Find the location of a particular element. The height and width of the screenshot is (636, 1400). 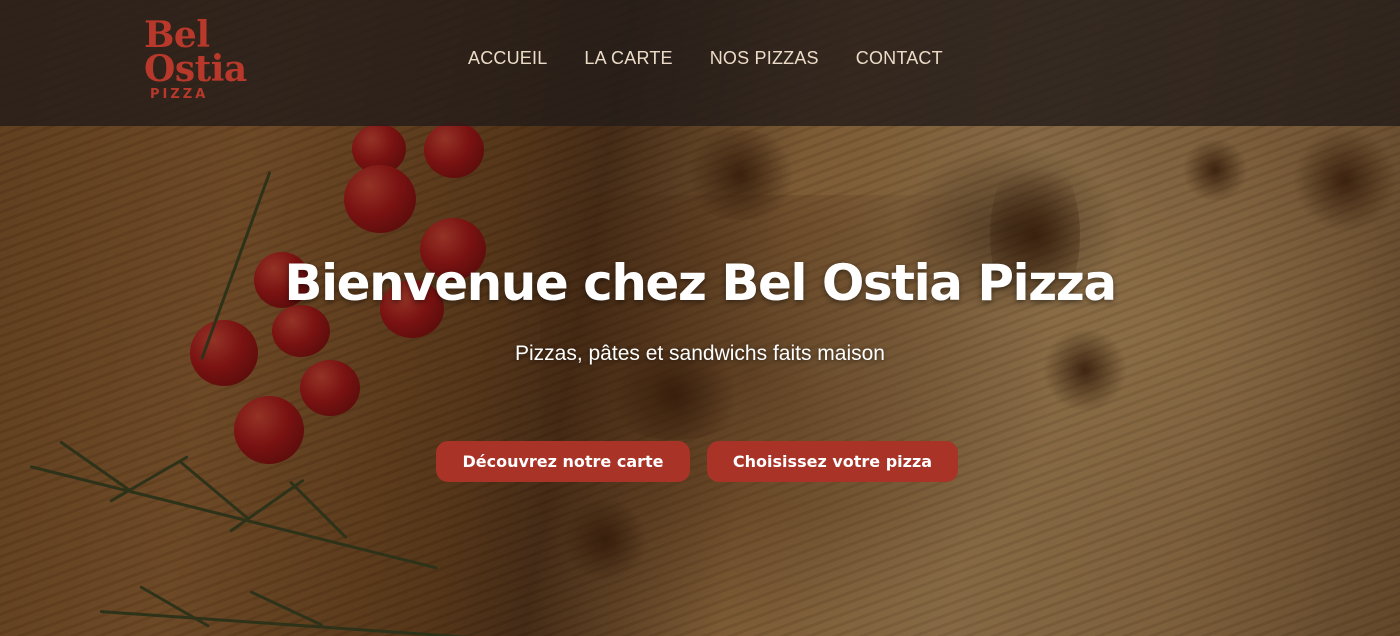

discover-menu-button: Découvrez notre carte is located at coordinates (563, 461).